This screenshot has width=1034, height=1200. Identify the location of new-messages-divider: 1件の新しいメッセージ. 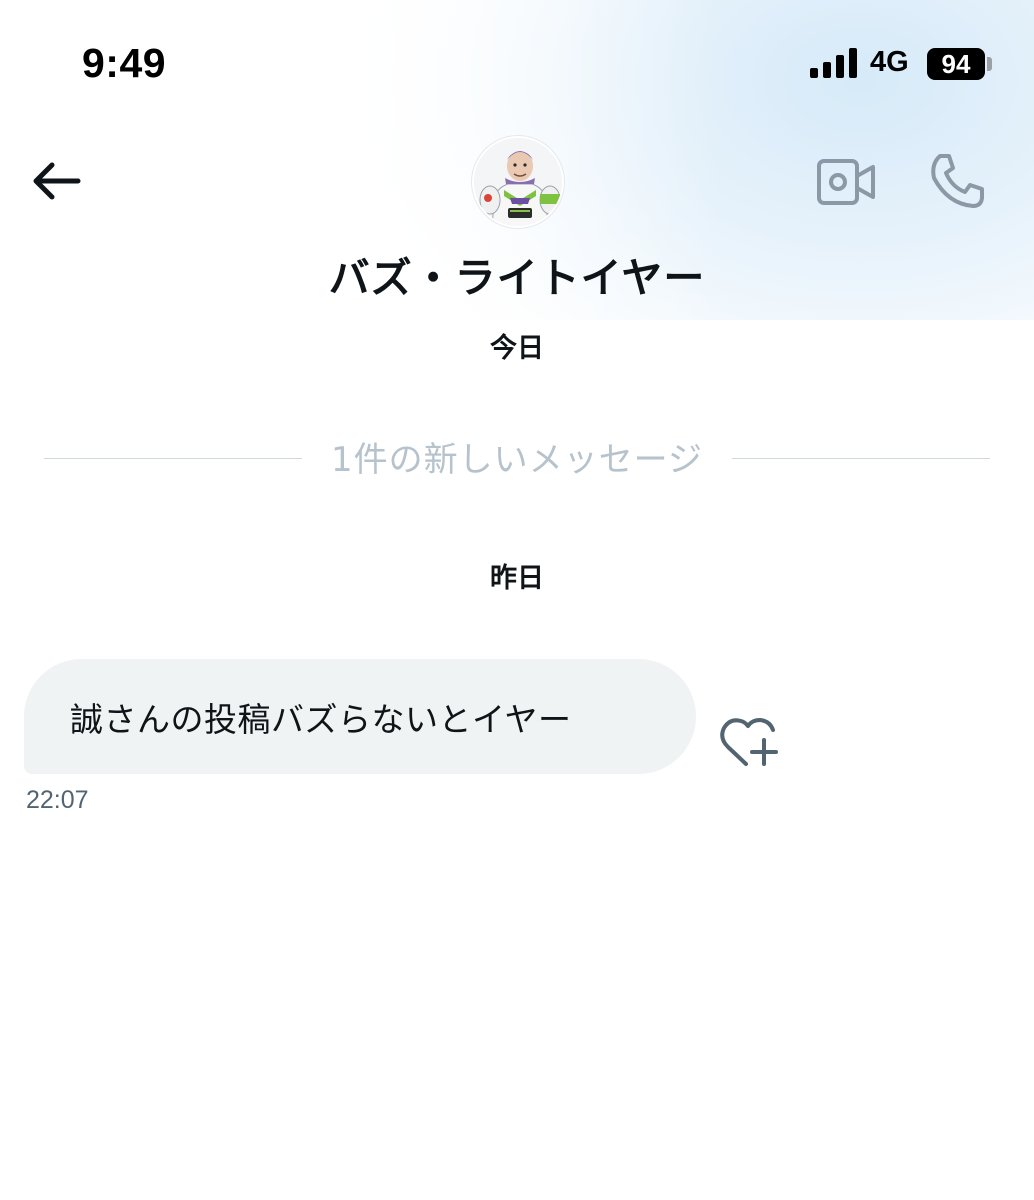
(517, 458).